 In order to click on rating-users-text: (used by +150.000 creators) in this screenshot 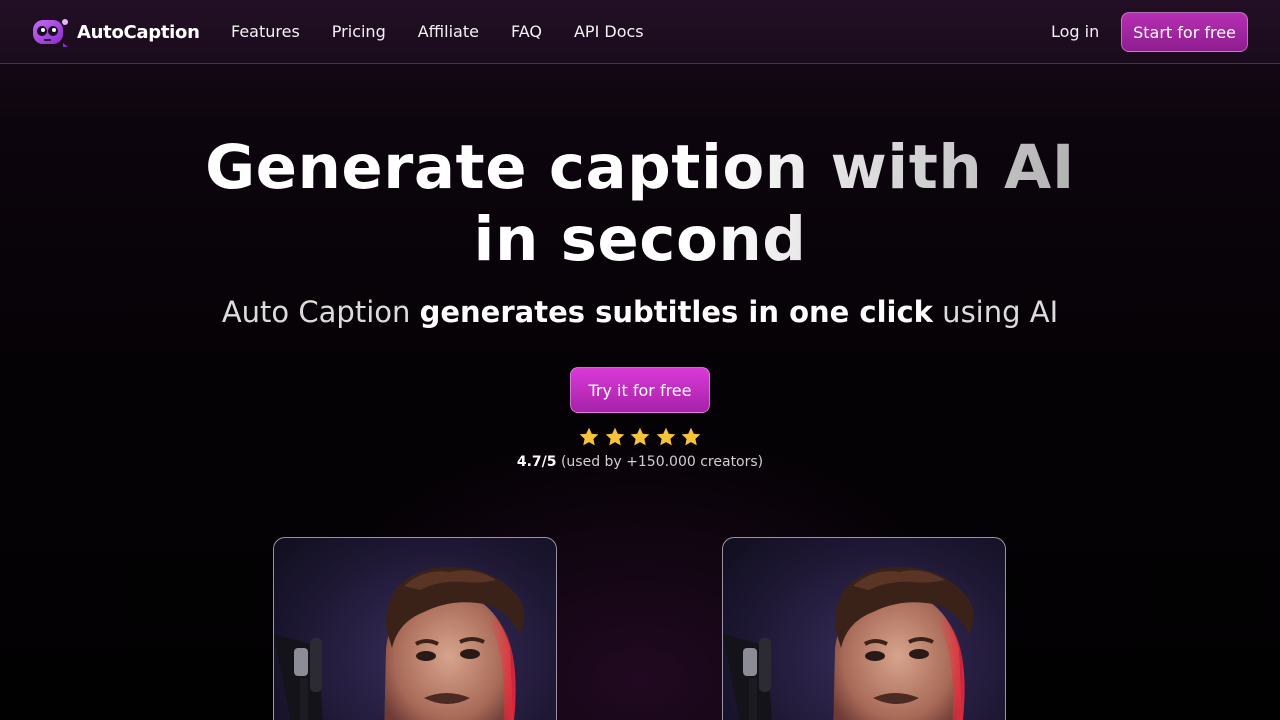, I will do `click(660, 462)`.